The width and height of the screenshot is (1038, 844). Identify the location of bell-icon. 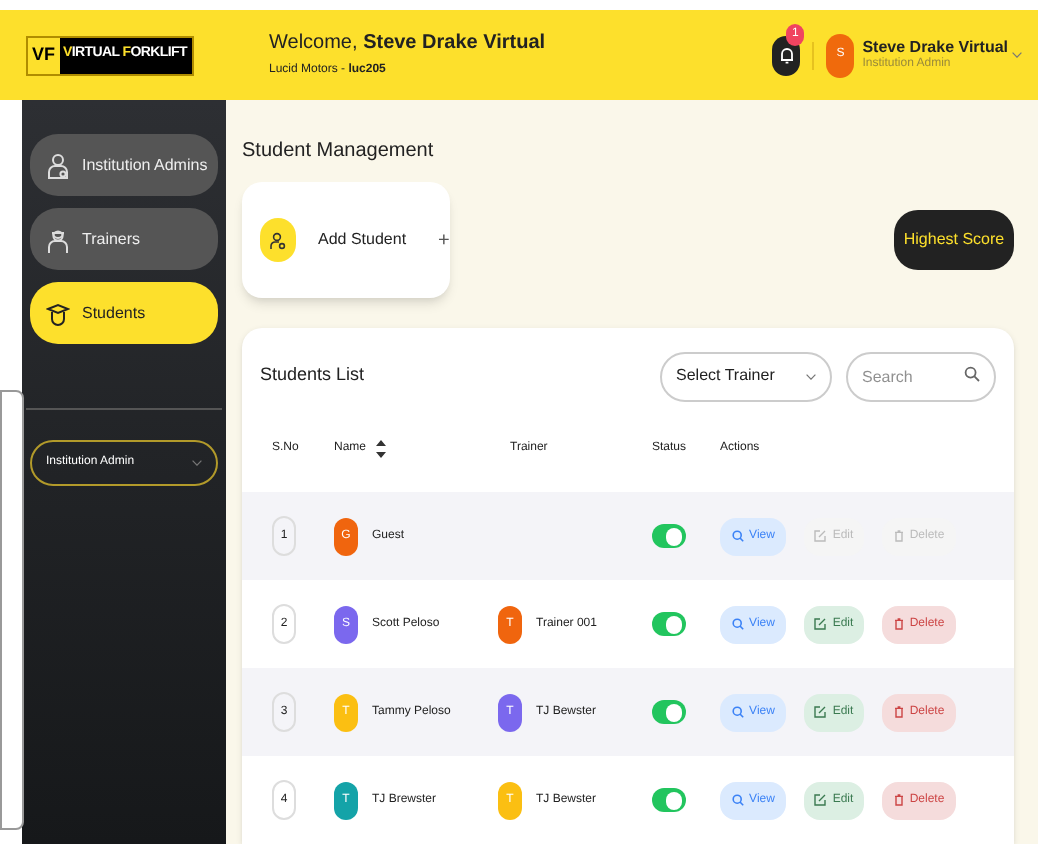
(786, 55).